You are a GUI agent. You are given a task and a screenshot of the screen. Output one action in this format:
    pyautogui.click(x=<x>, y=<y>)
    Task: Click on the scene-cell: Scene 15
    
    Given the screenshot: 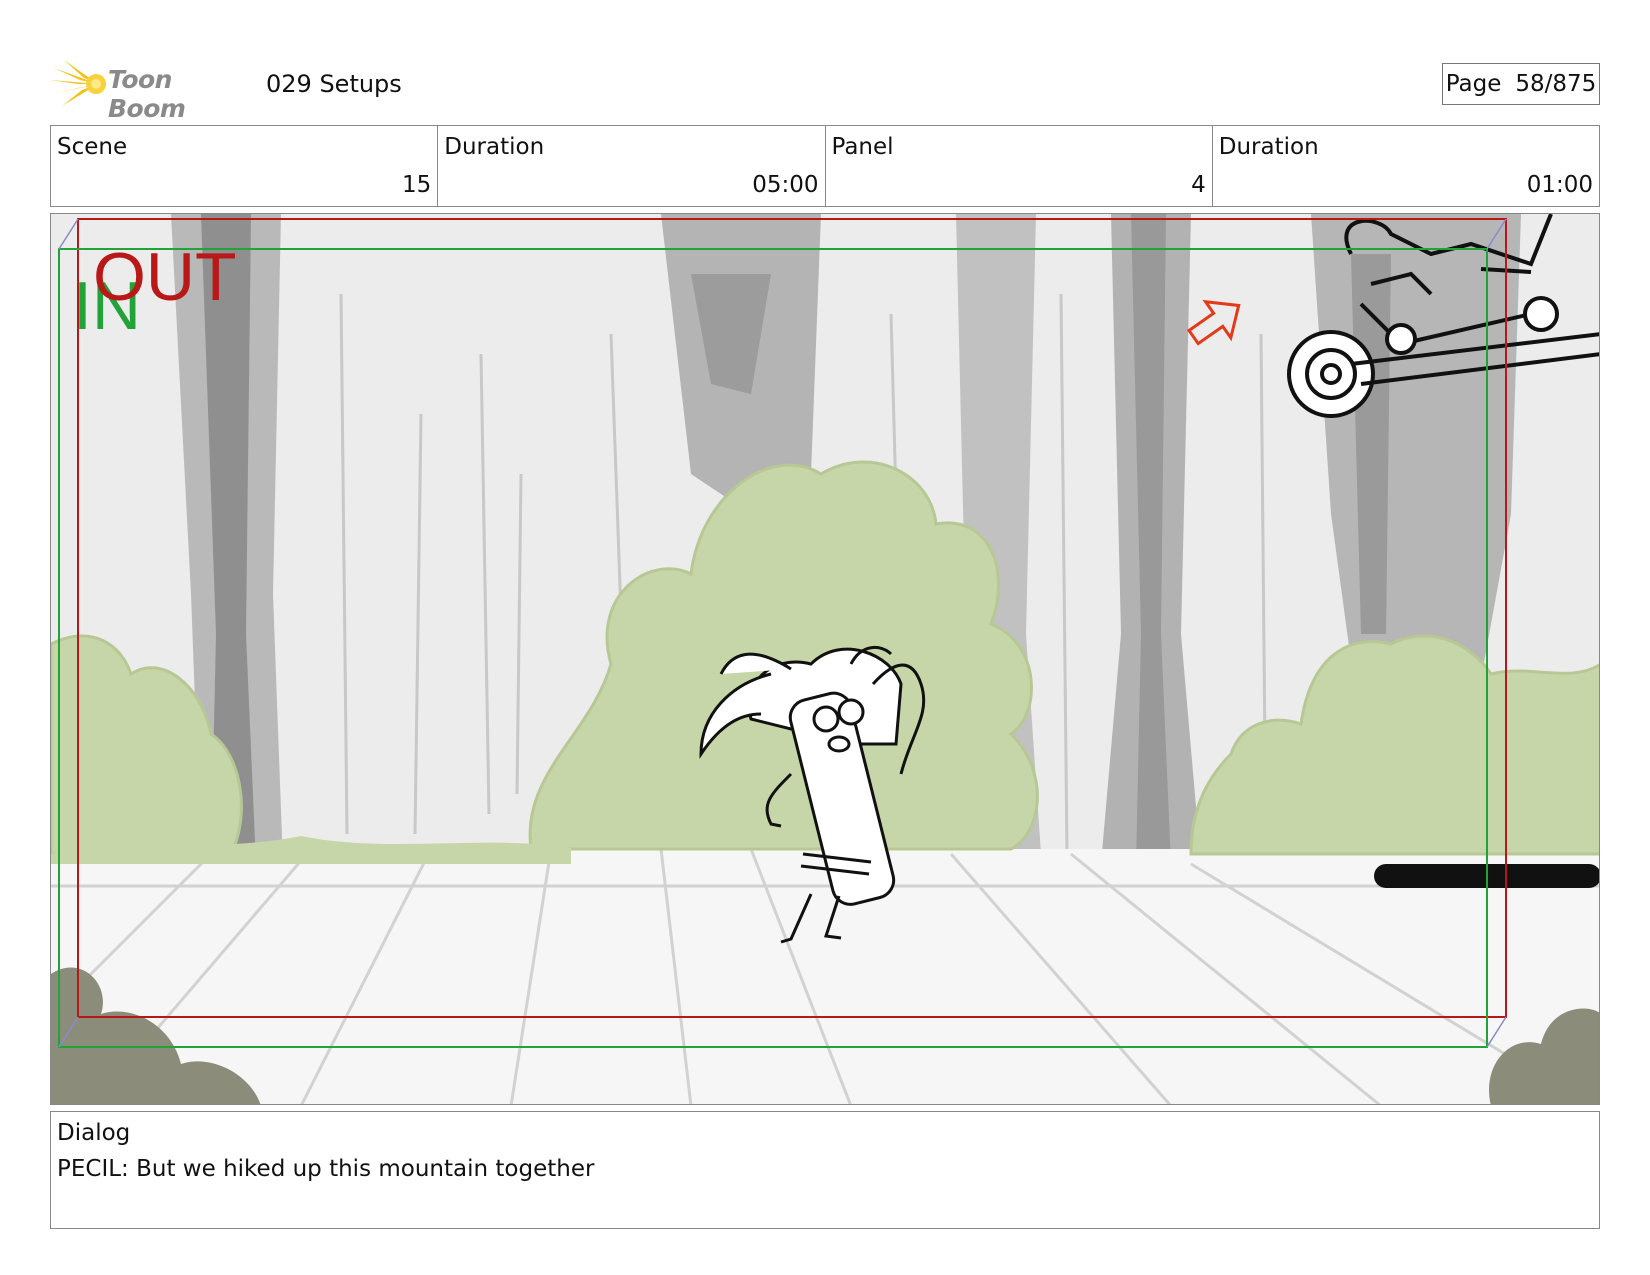 What is the action you would take?
    pyautogui.click(x=245, y=166)
    